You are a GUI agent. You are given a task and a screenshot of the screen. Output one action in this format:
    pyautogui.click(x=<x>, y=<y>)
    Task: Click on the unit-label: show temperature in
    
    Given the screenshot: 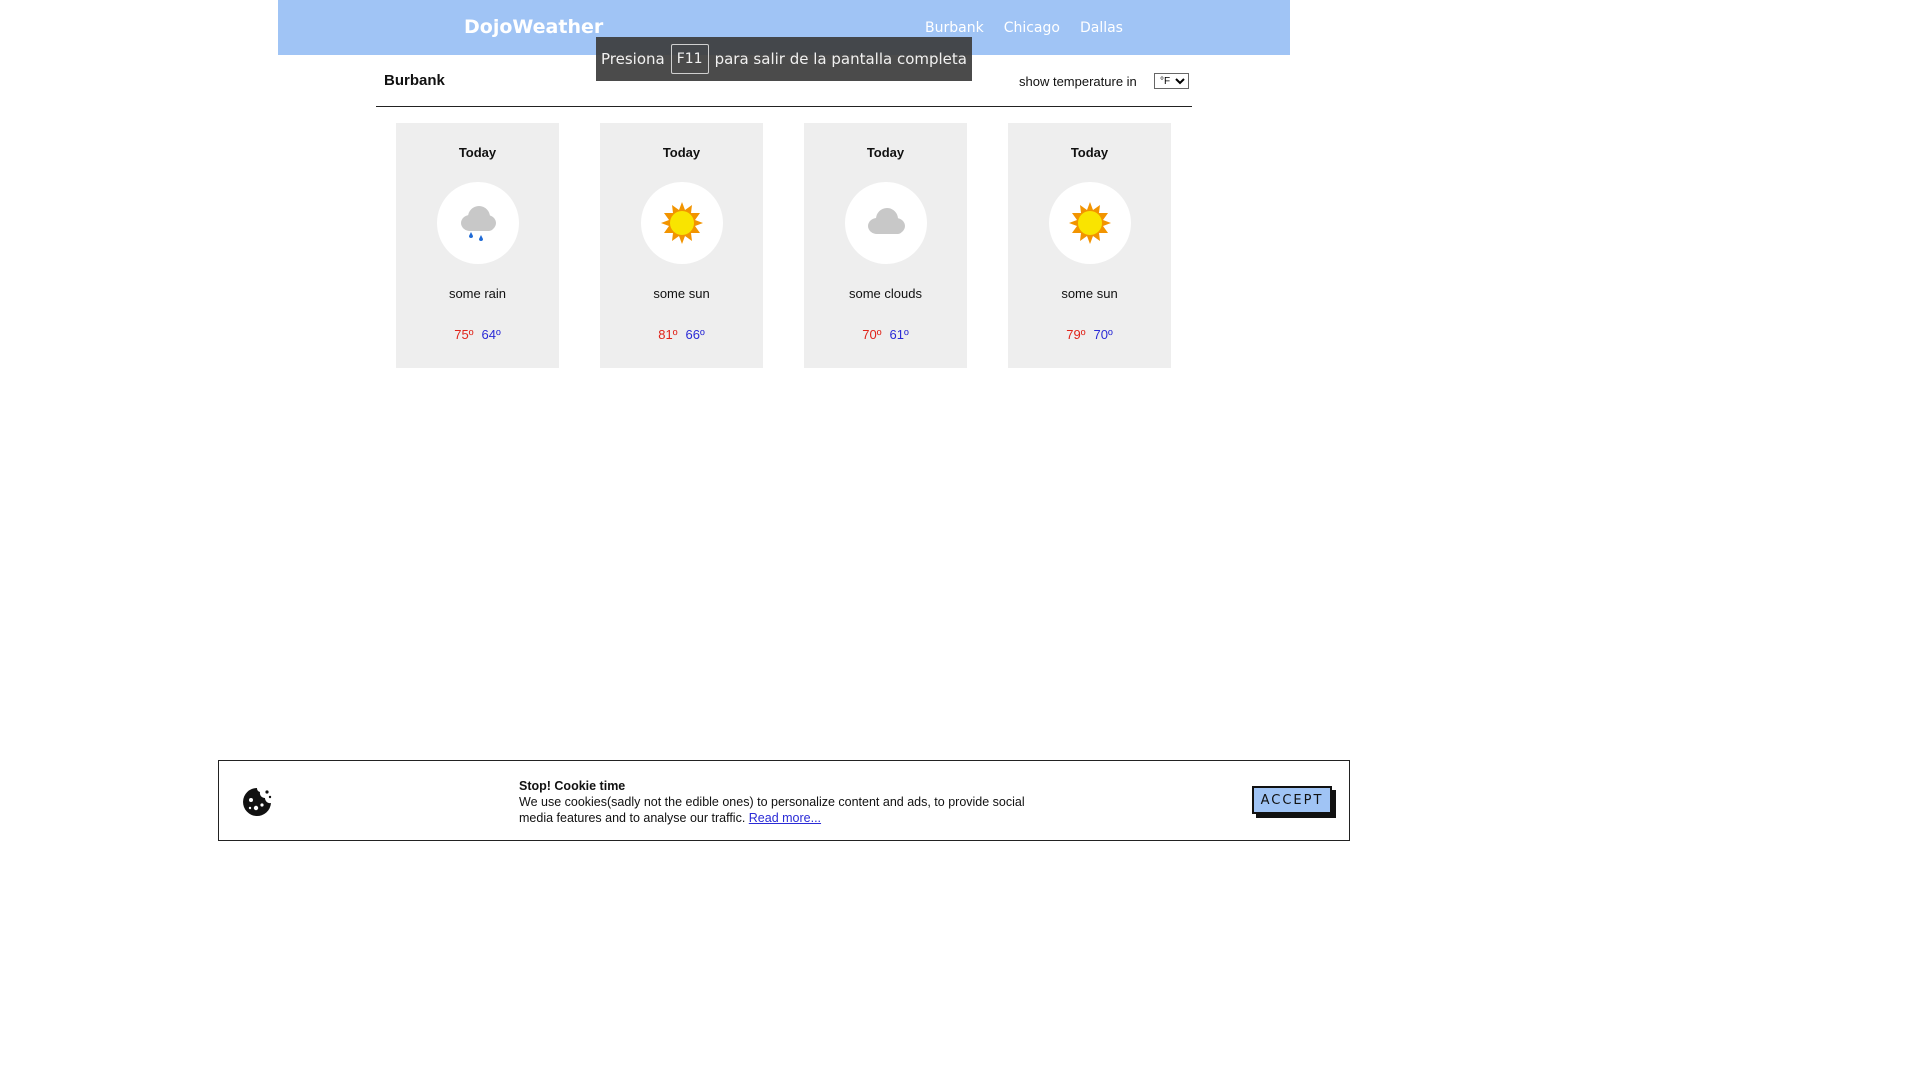 What is the action you would take?
    pyautogui.click(x=1078, y=81)
    